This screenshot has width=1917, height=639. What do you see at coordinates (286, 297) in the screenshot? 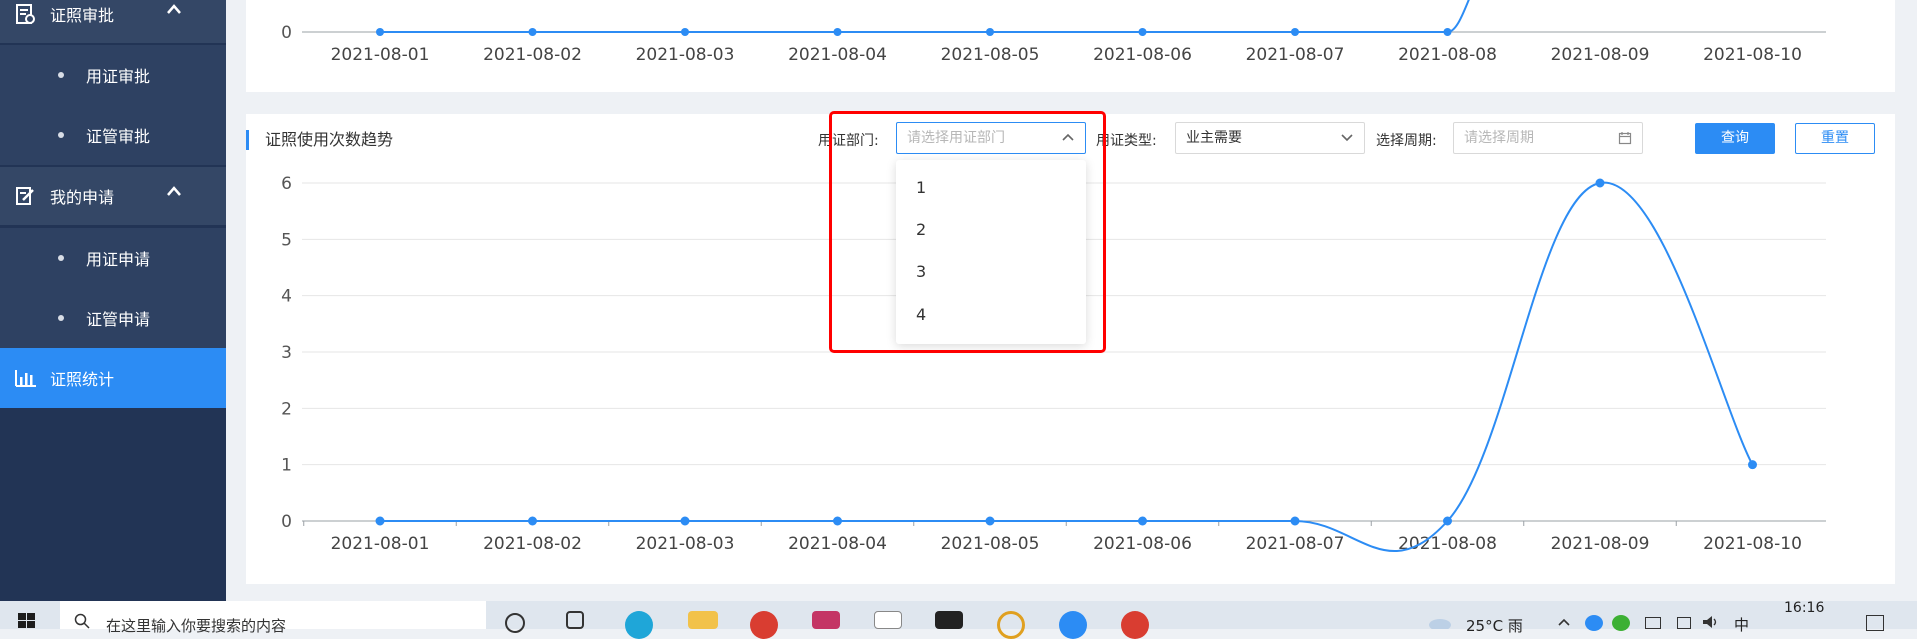
I see `y-tick-label: 4` at bounding box center [286, 297].